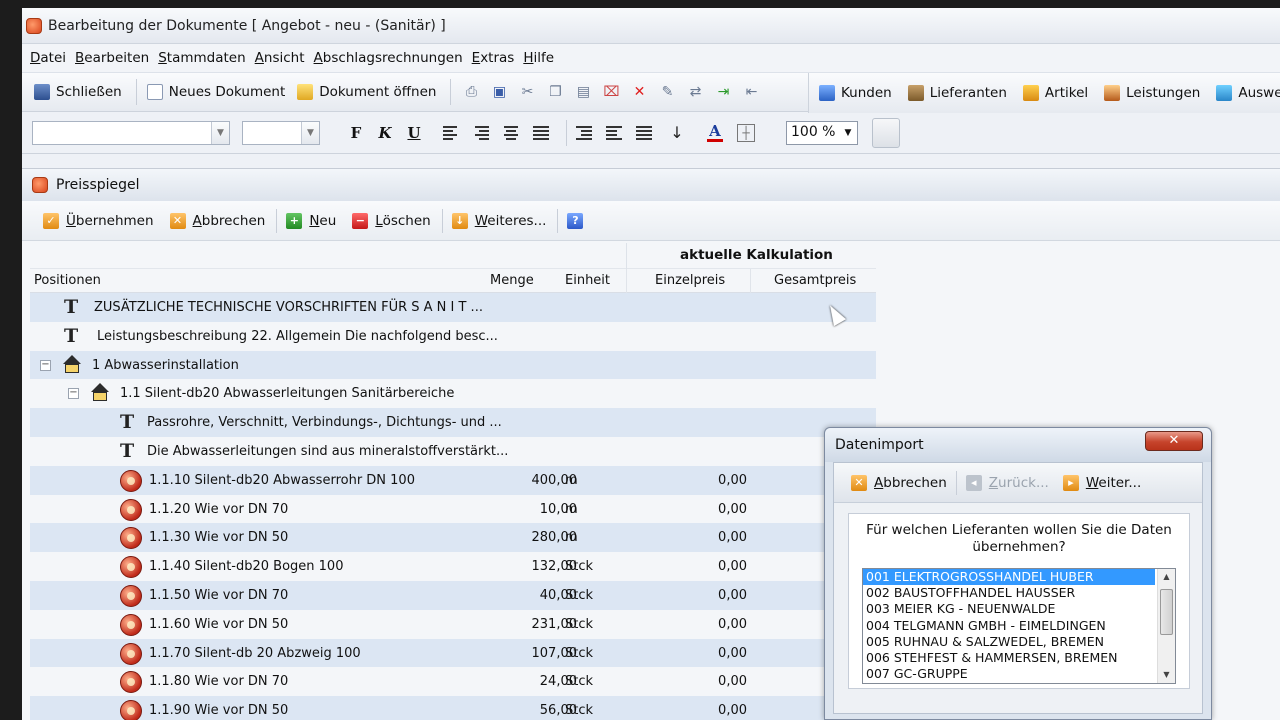 The height and width of the screenshot is (720, 1280). I want to click on row-text: 1.1.10 Silent-db20 Abwasserrohr DN 100, so click(282, 480).